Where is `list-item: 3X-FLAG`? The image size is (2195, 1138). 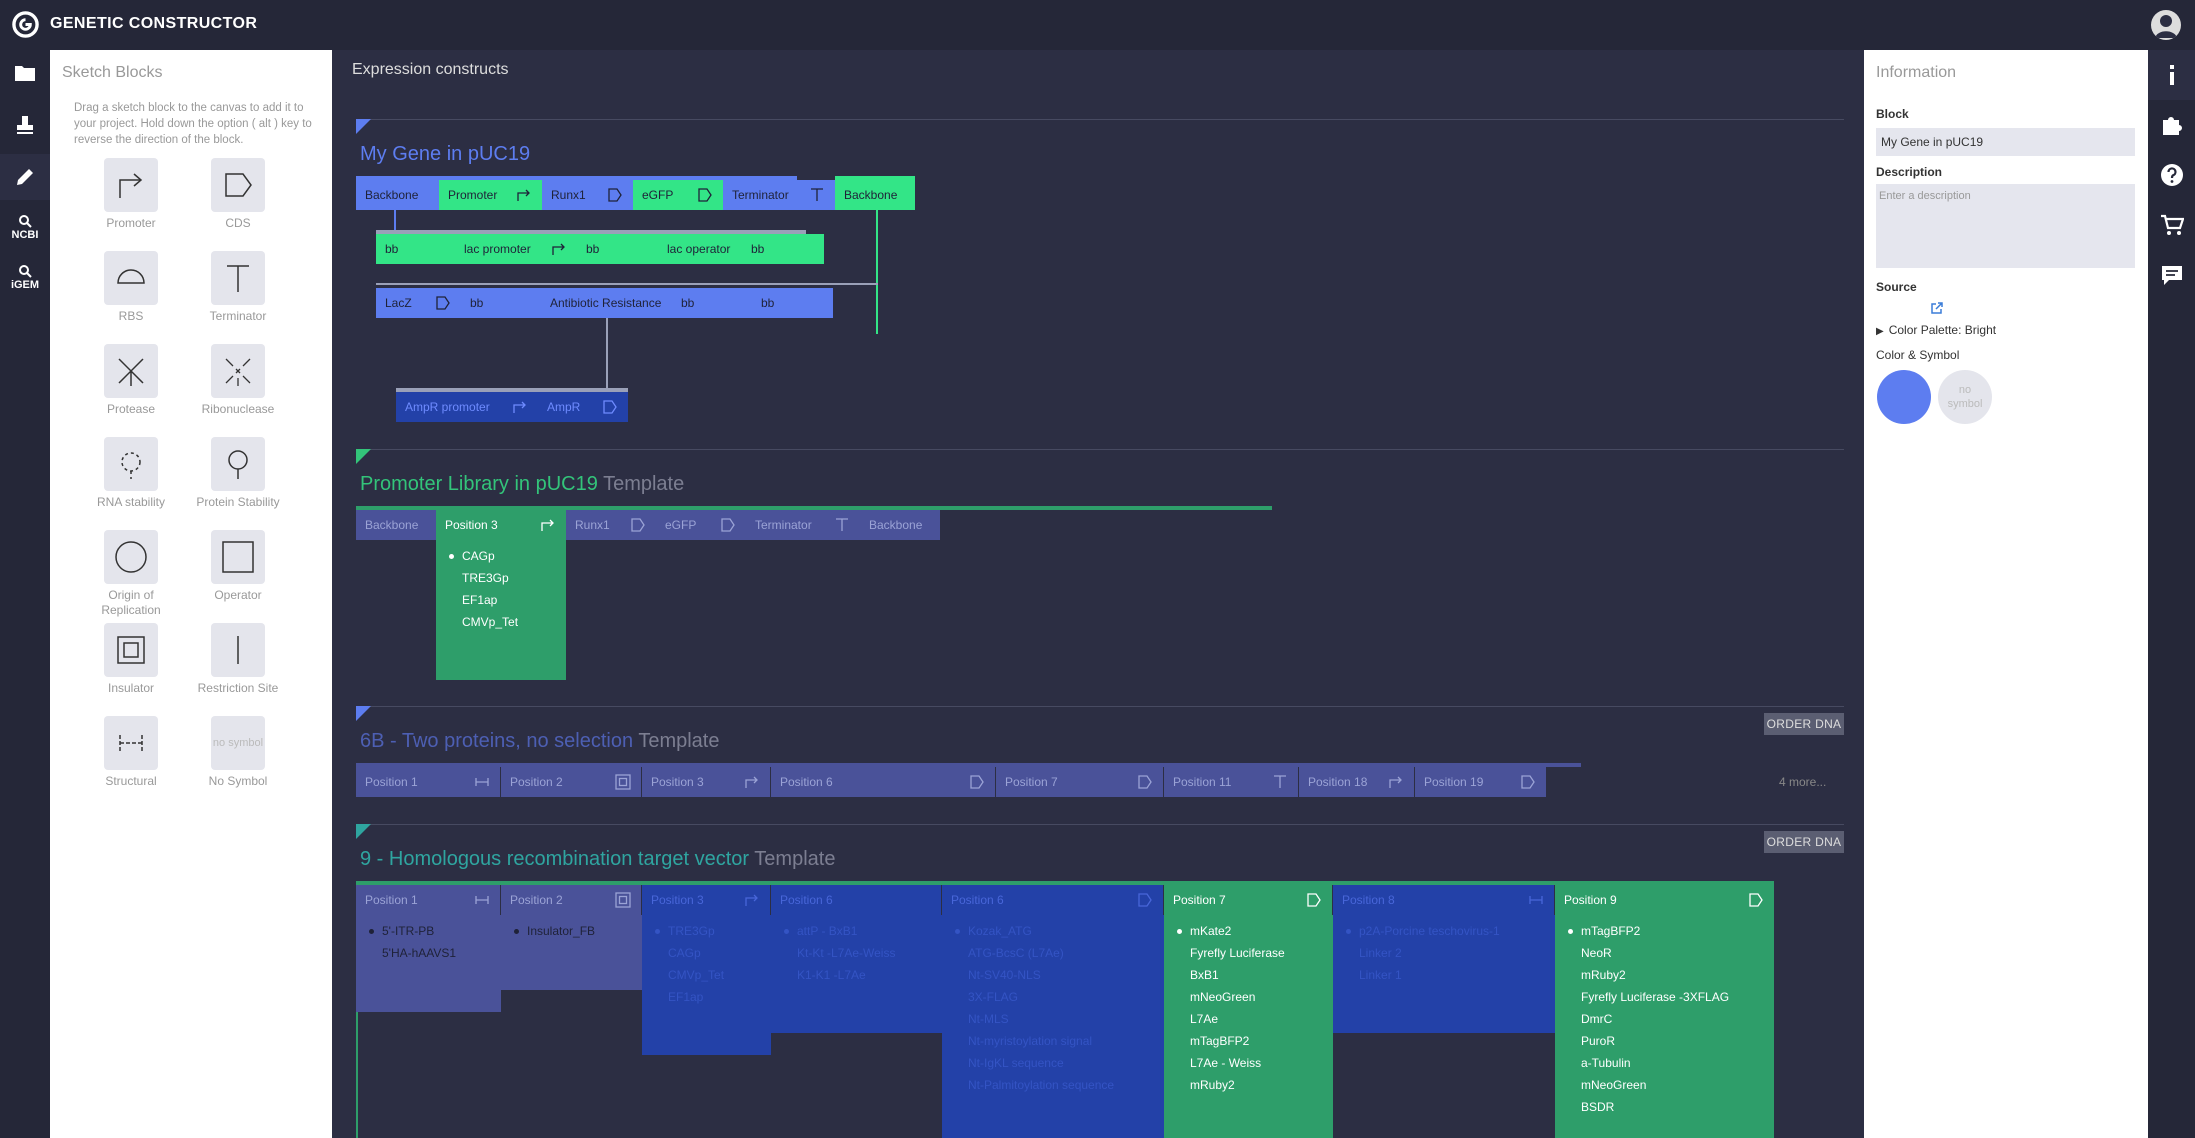 list-item: 3X-FLAG is located at coordinates (1053, 997).